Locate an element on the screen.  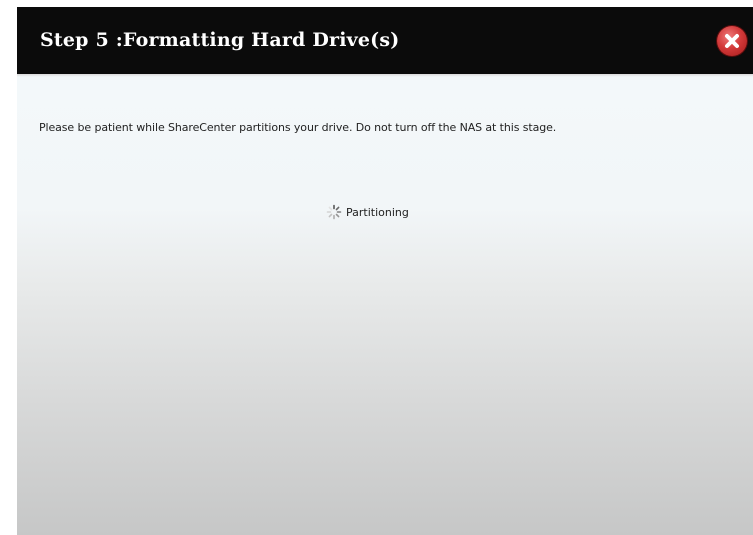
close-icon is located at coordinates (732, 41).